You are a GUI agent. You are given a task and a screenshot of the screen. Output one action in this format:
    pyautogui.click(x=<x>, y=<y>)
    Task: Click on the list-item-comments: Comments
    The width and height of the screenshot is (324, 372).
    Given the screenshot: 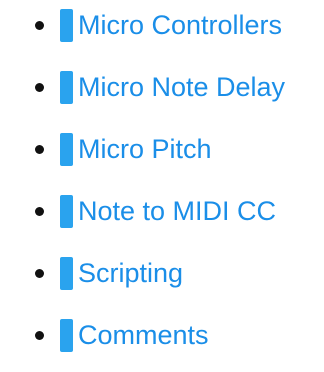 What is the action you would take?
    pyautogui.click(x=162, y=335)
    